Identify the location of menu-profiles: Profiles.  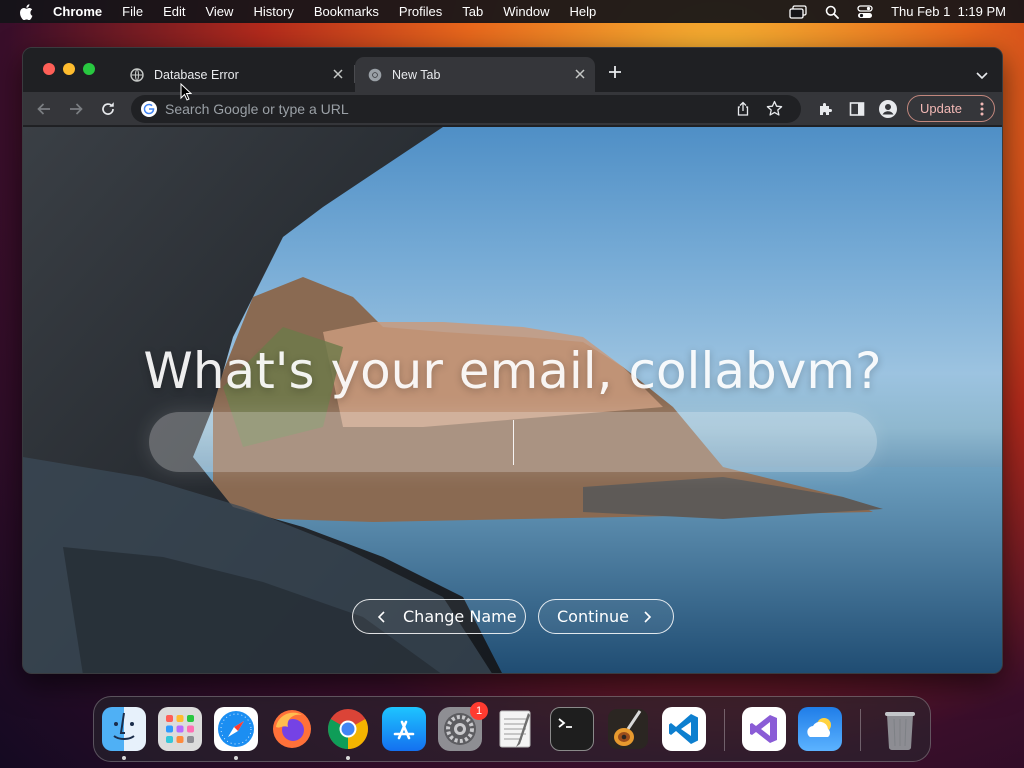
(420, 11).